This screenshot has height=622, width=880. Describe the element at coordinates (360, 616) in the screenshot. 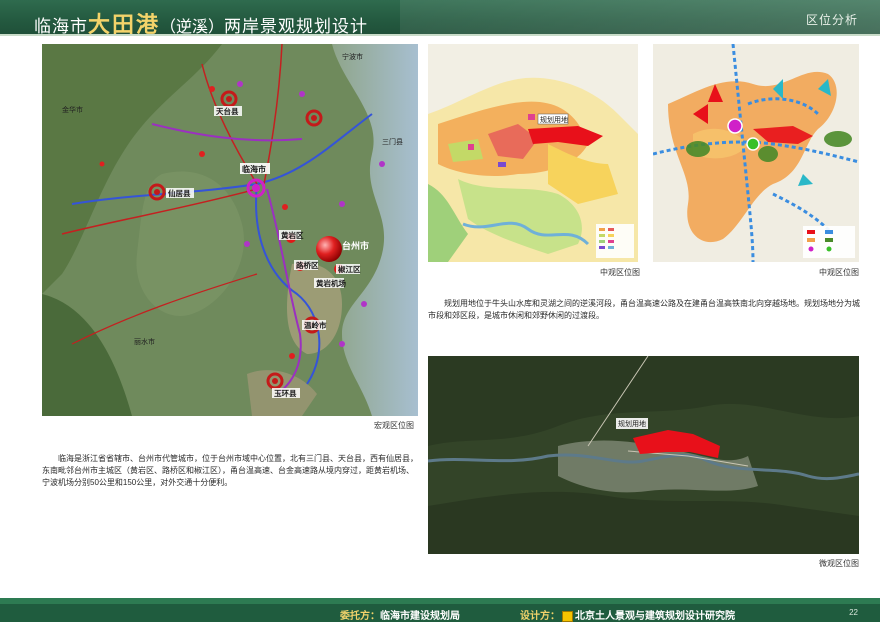

I see `client-label: 委托方：` at that location.